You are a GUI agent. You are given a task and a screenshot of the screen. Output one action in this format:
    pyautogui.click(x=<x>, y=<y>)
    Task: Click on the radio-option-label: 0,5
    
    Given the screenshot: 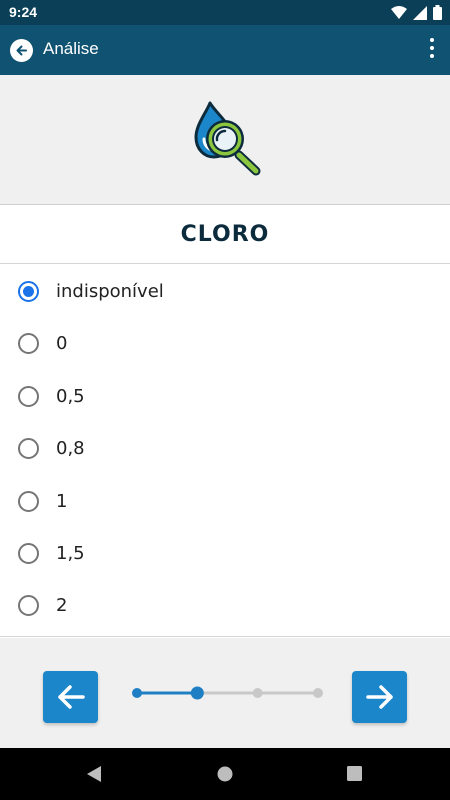 What is the action you would take?
    pyautogui.click(x=70, y=396)
    